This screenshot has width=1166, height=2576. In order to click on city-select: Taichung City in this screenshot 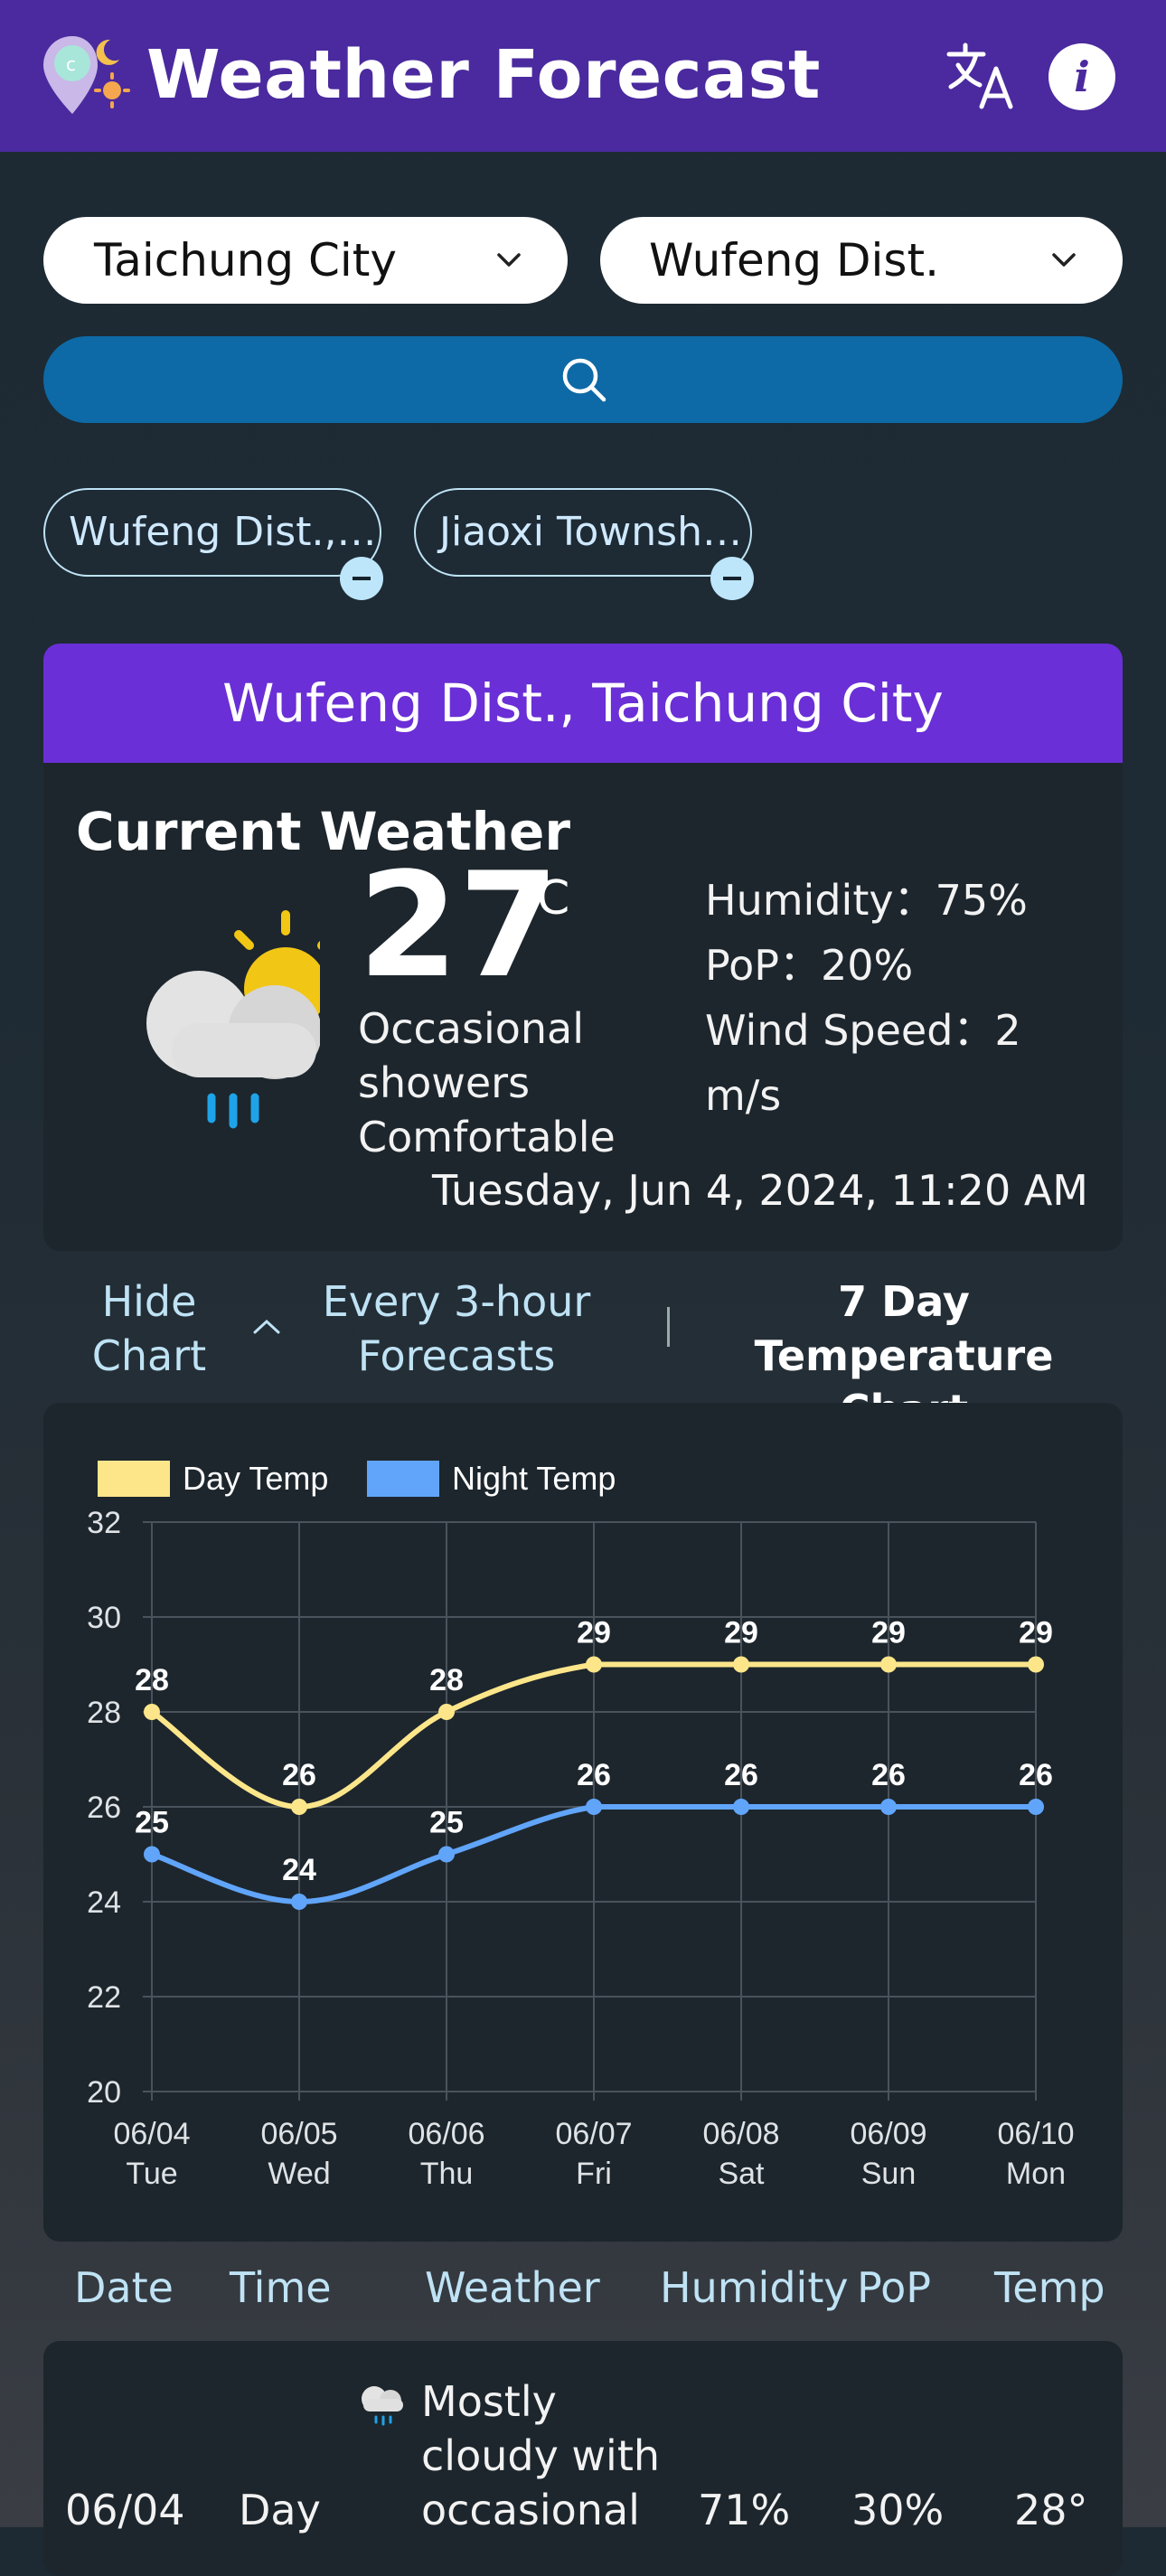, I will do `click(305, 260)`.